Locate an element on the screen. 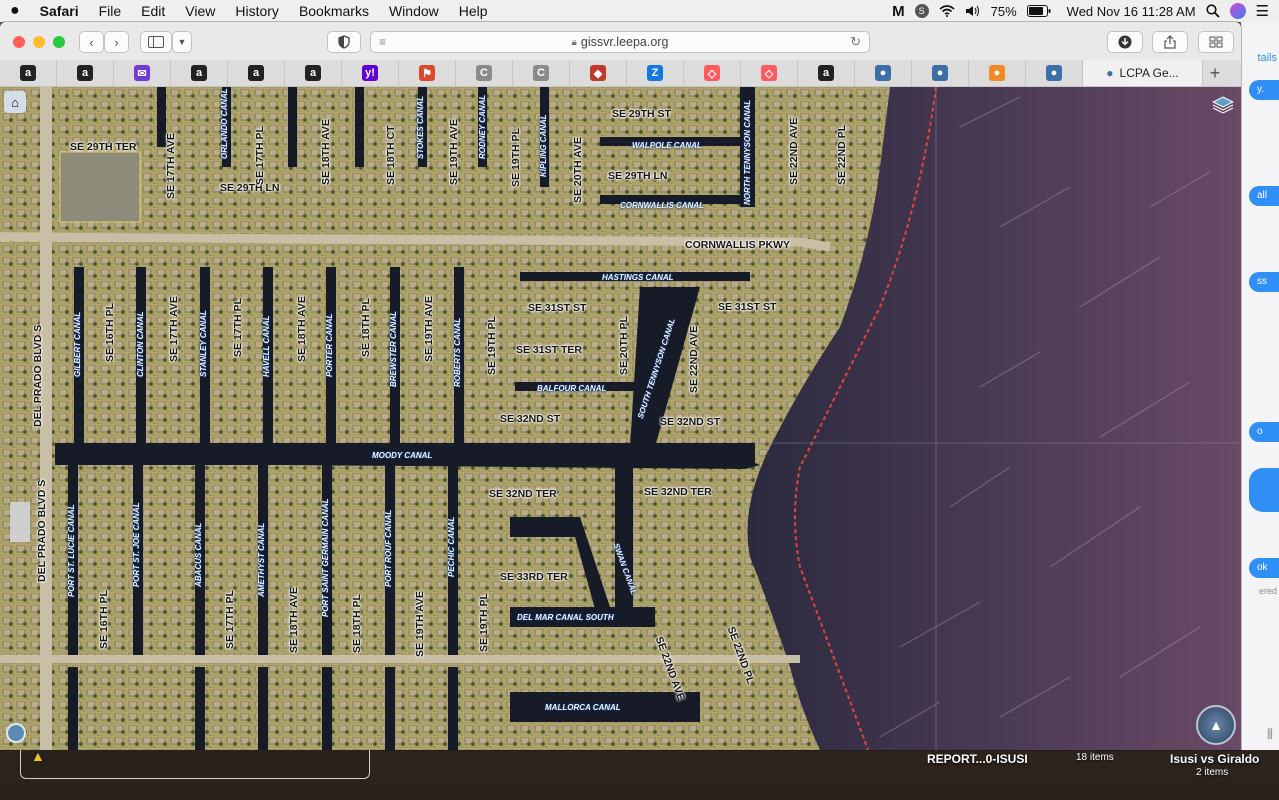  notification-center-icon: ☰ is located at coordinates (1262, 11).